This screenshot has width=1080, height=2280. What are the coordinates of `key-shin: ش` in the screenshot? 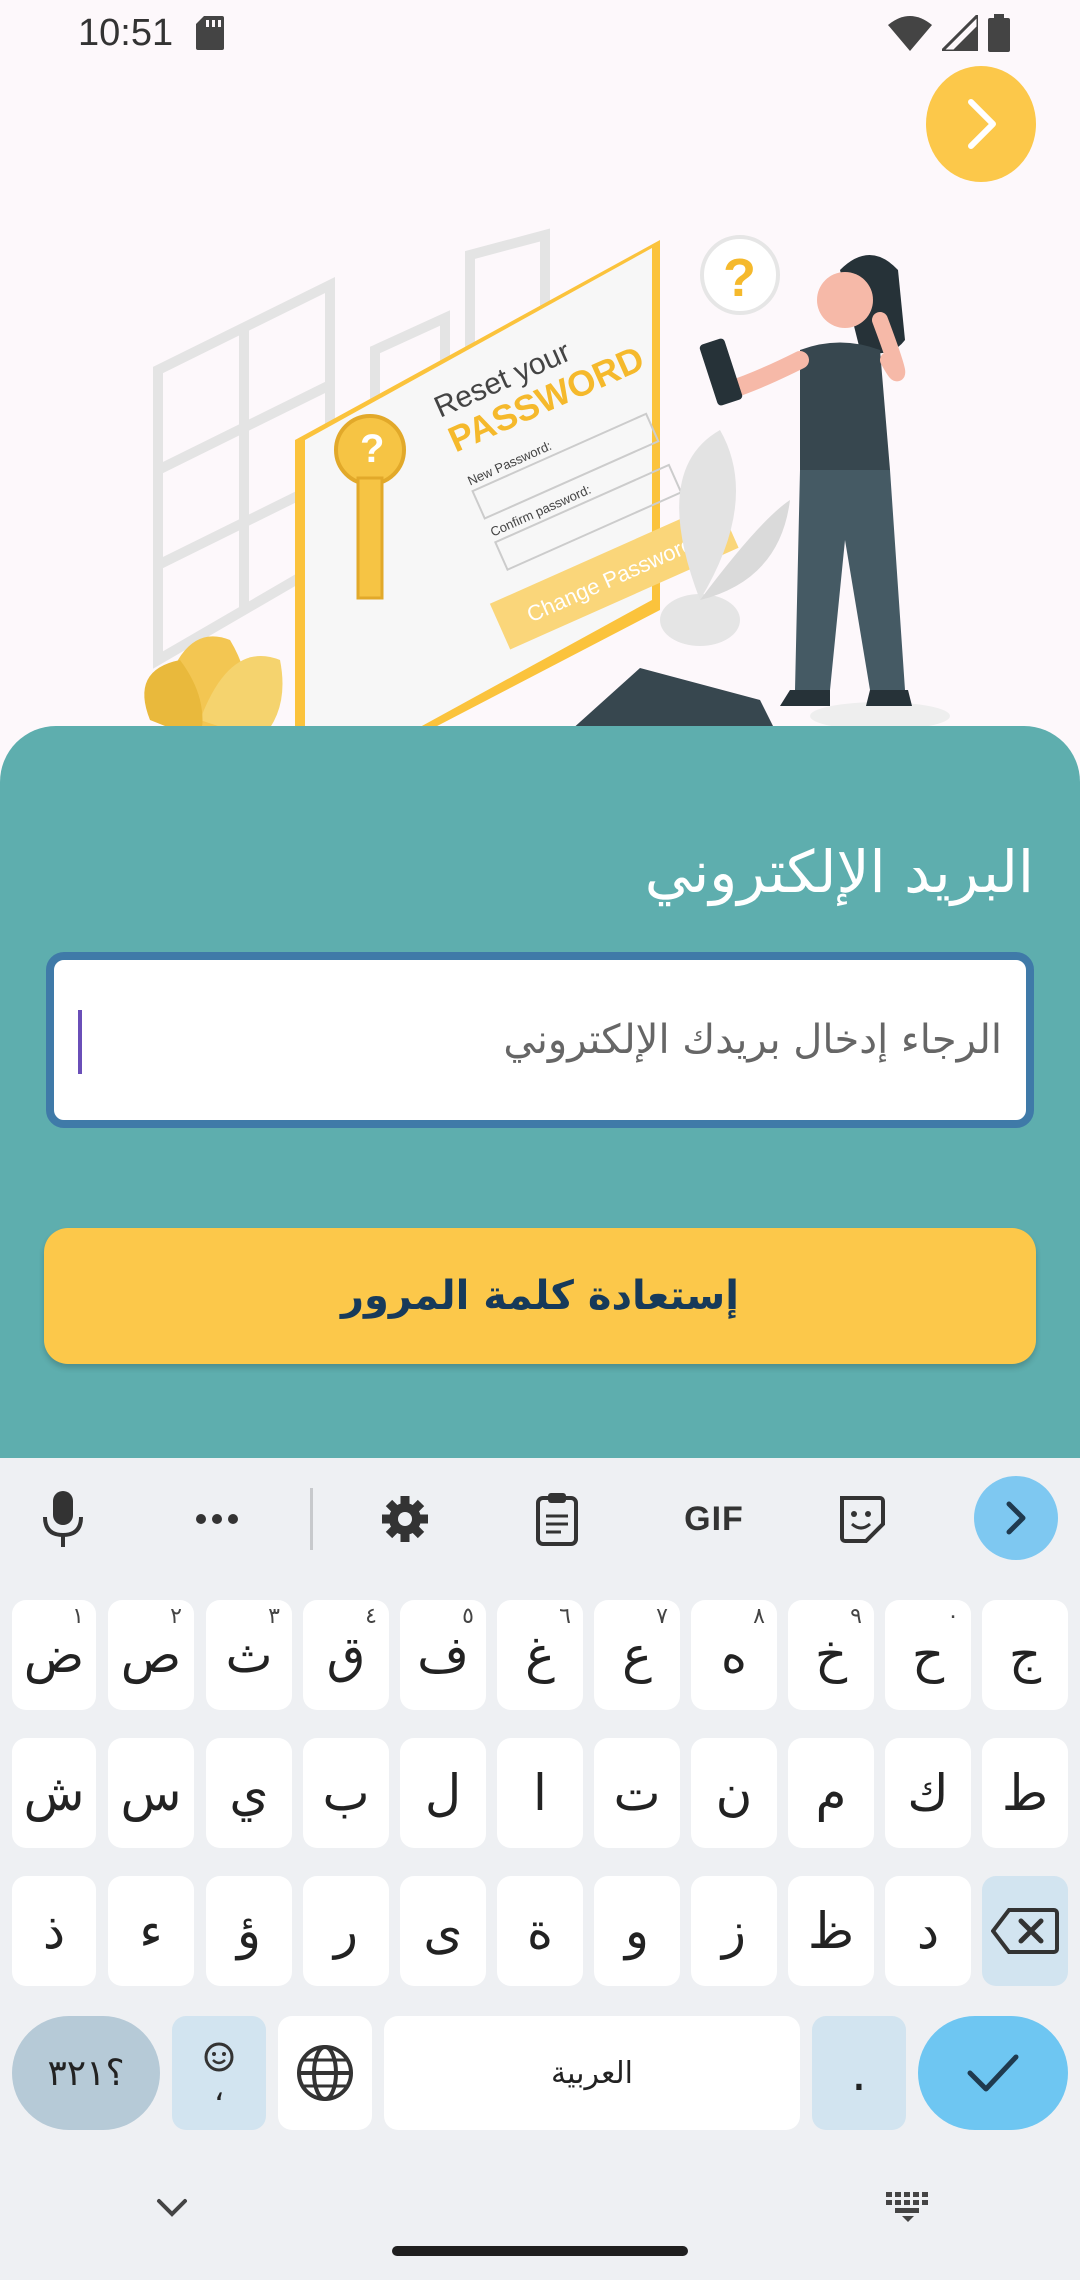 It's located at (54, 1793).